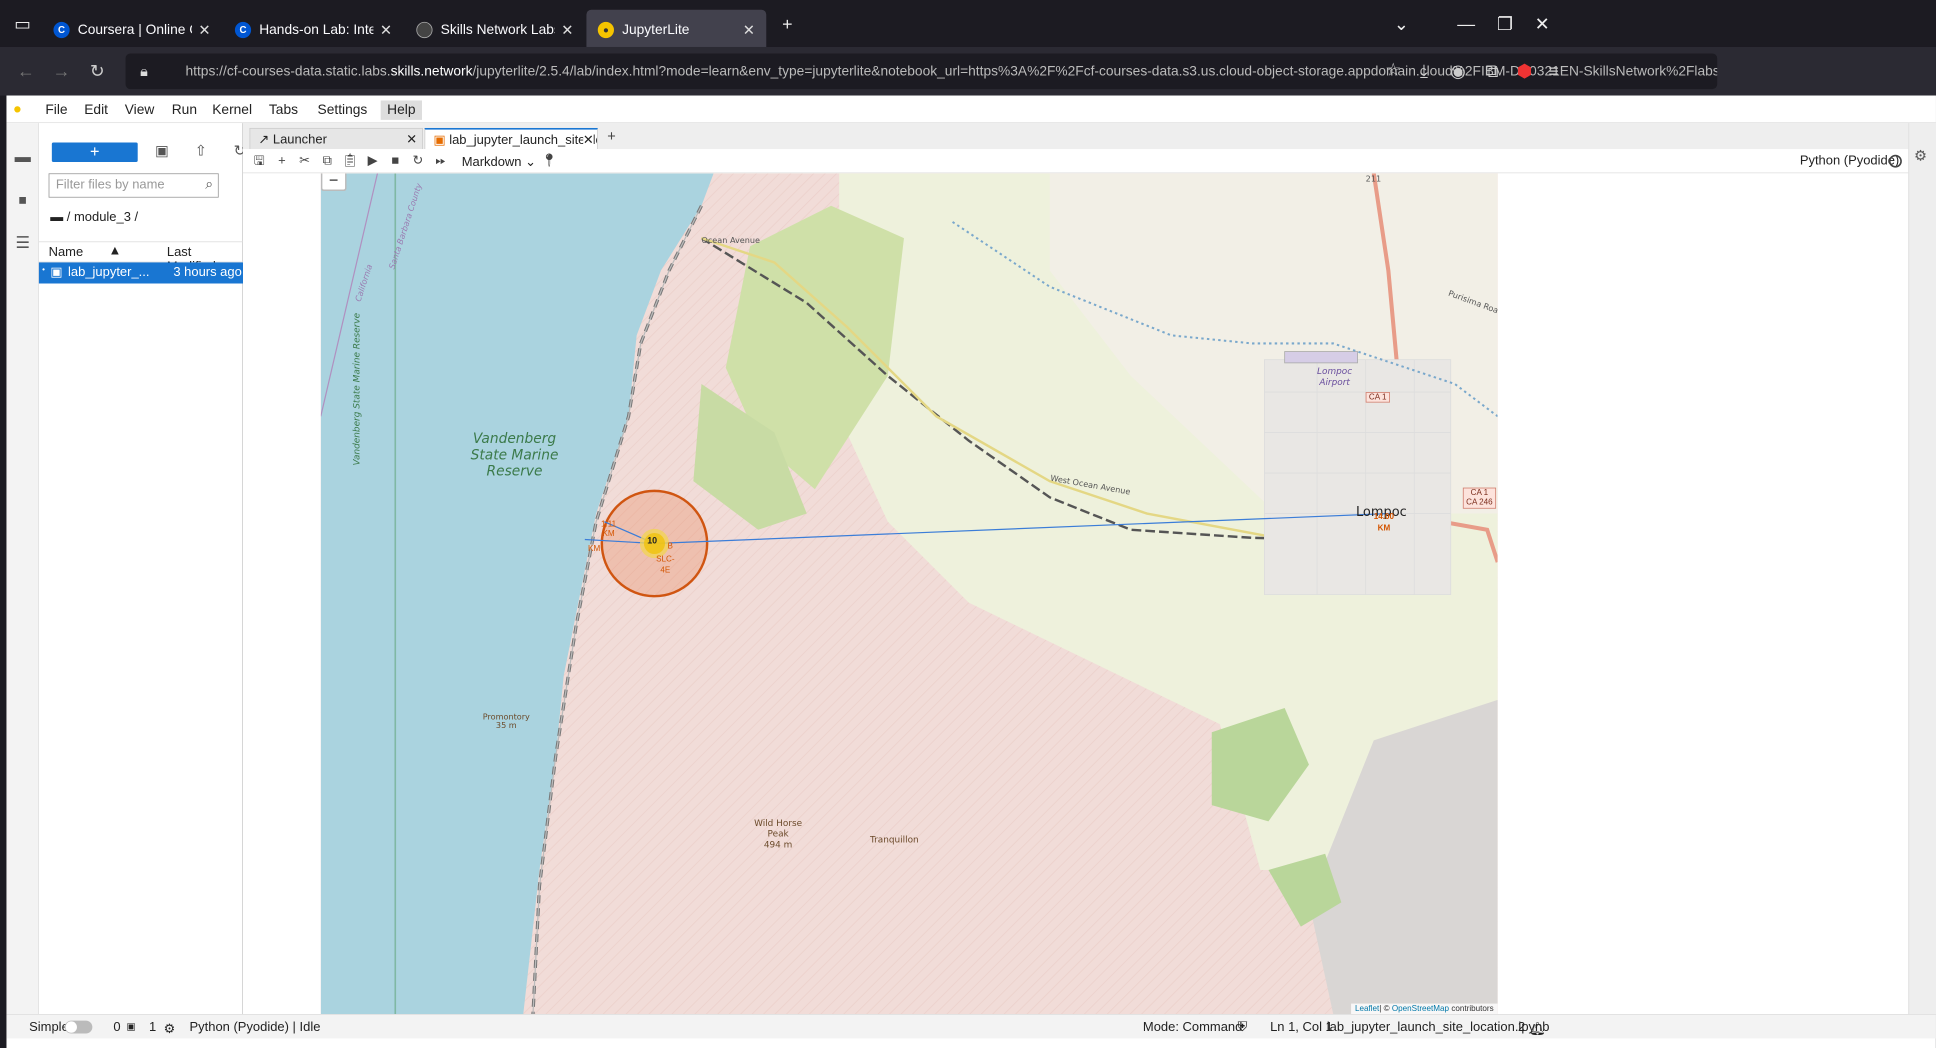  I want to click on tab-list-icon: ▭, so click(22, 24).